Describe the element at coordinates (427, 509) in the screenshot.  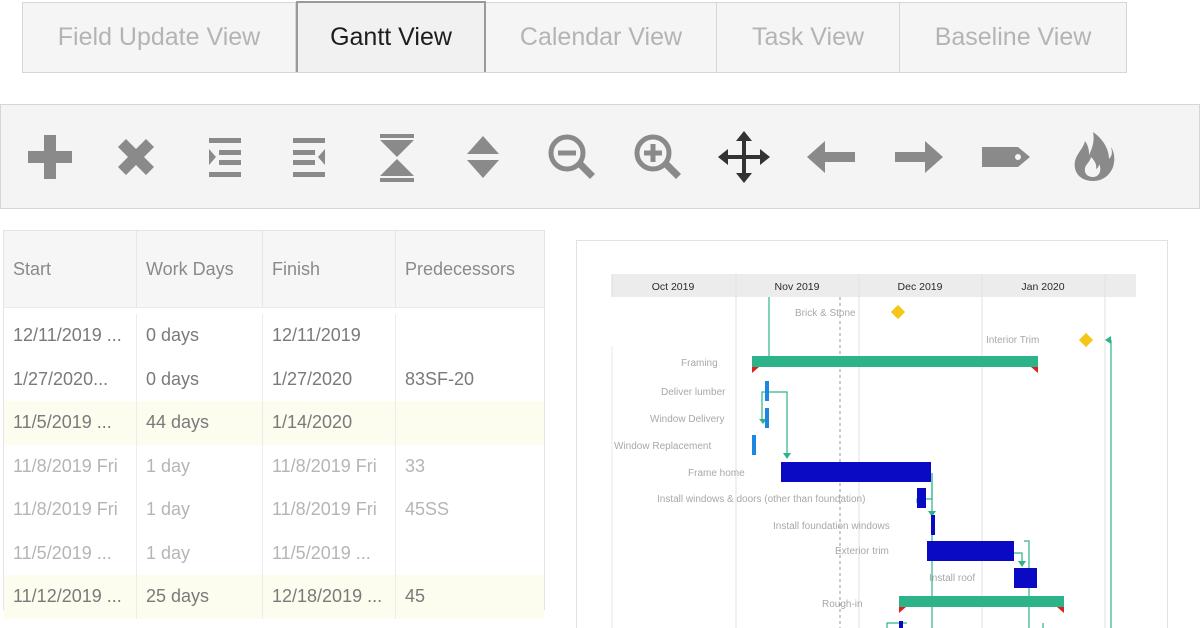
I see `cell-predecessors: 45SS` at that location.